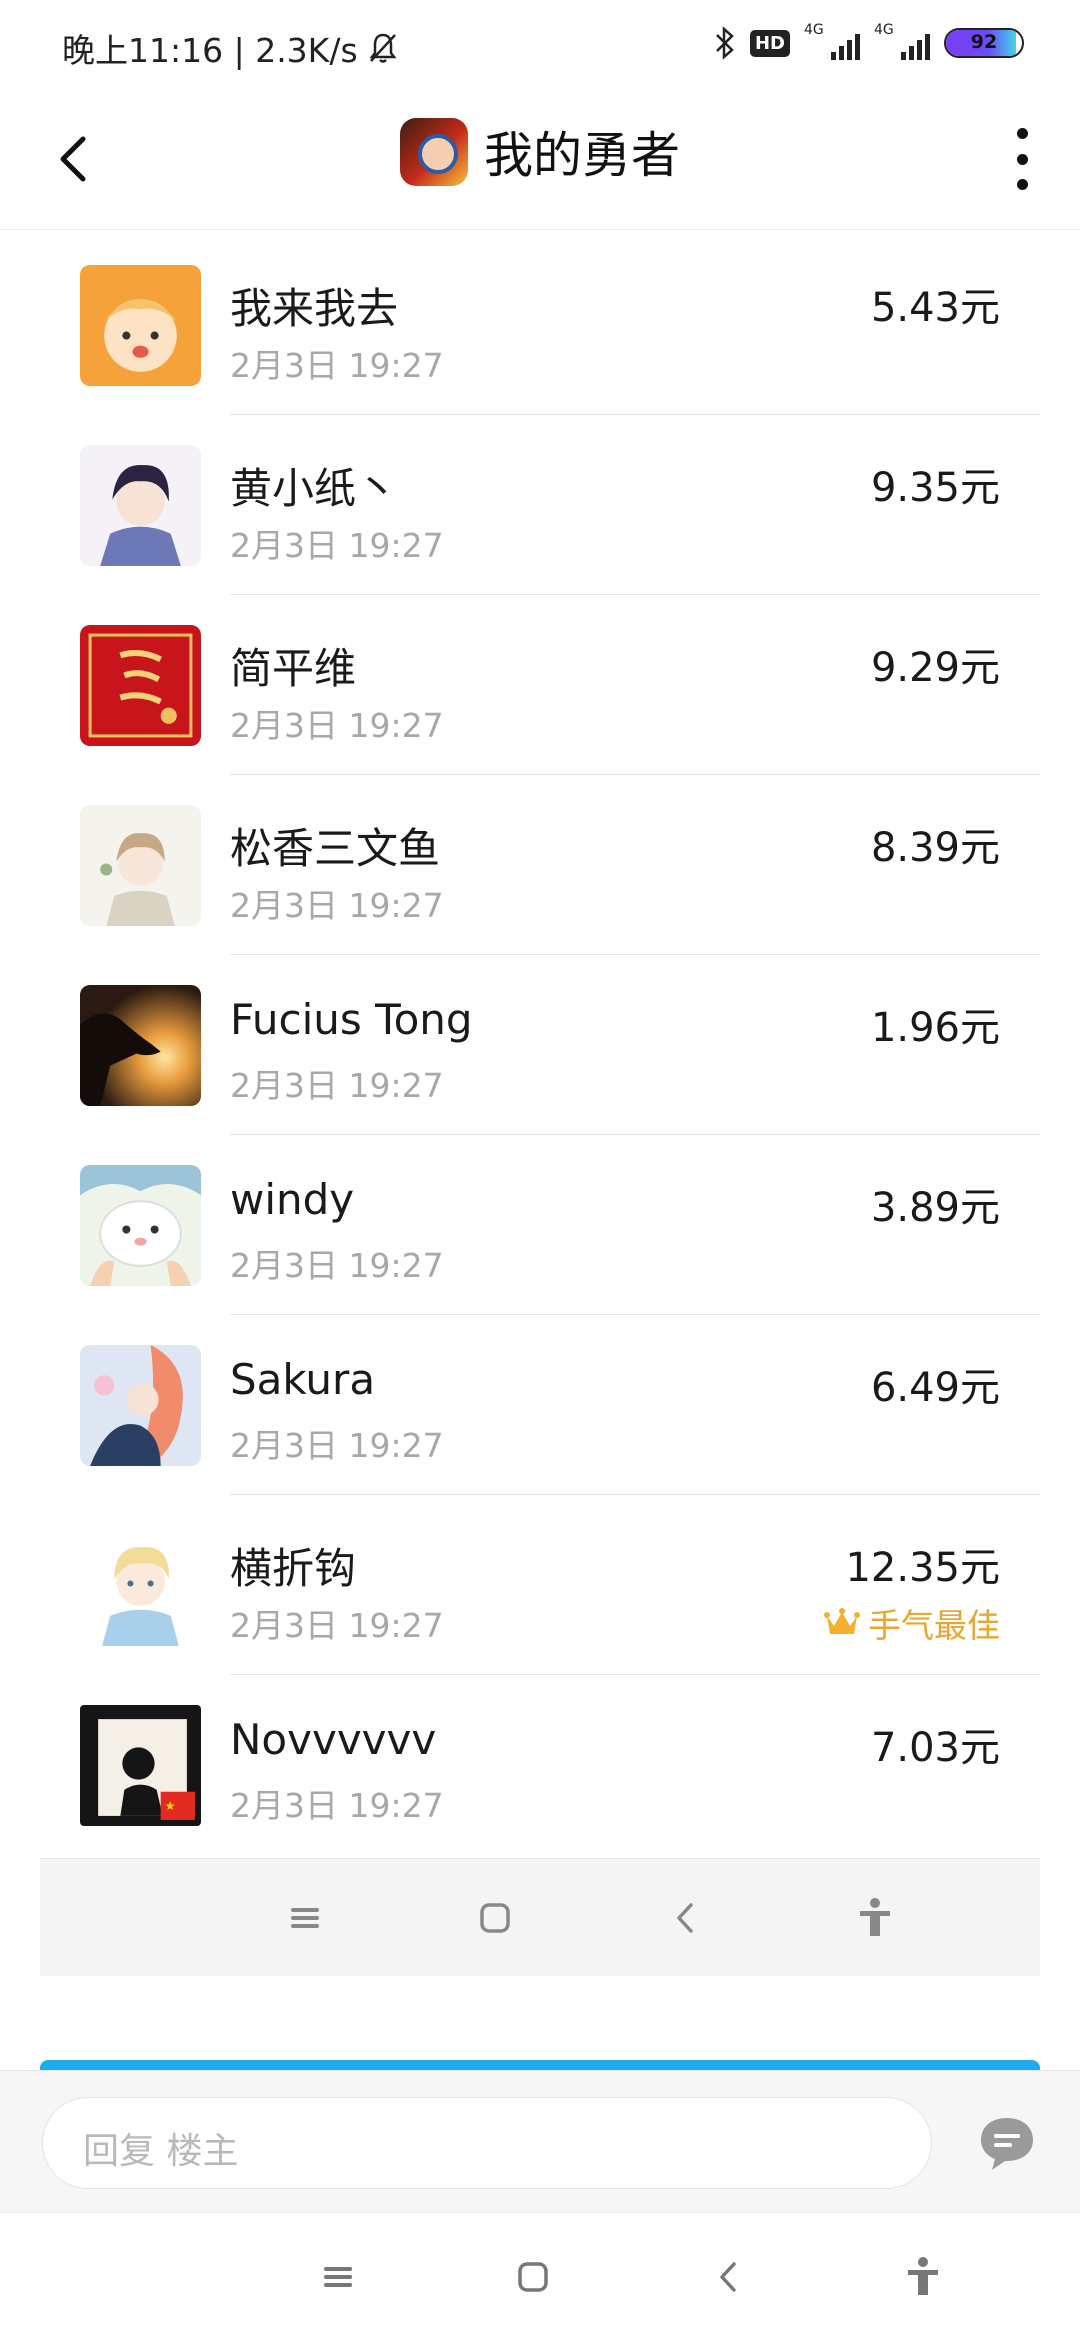 The image size is (1080, 2340). I want to click on more-button, so click(1022, 159).